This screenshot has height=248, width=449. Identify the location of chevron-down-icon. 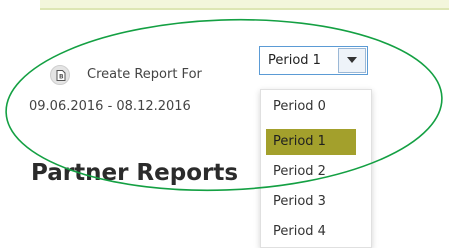
(352, 60).